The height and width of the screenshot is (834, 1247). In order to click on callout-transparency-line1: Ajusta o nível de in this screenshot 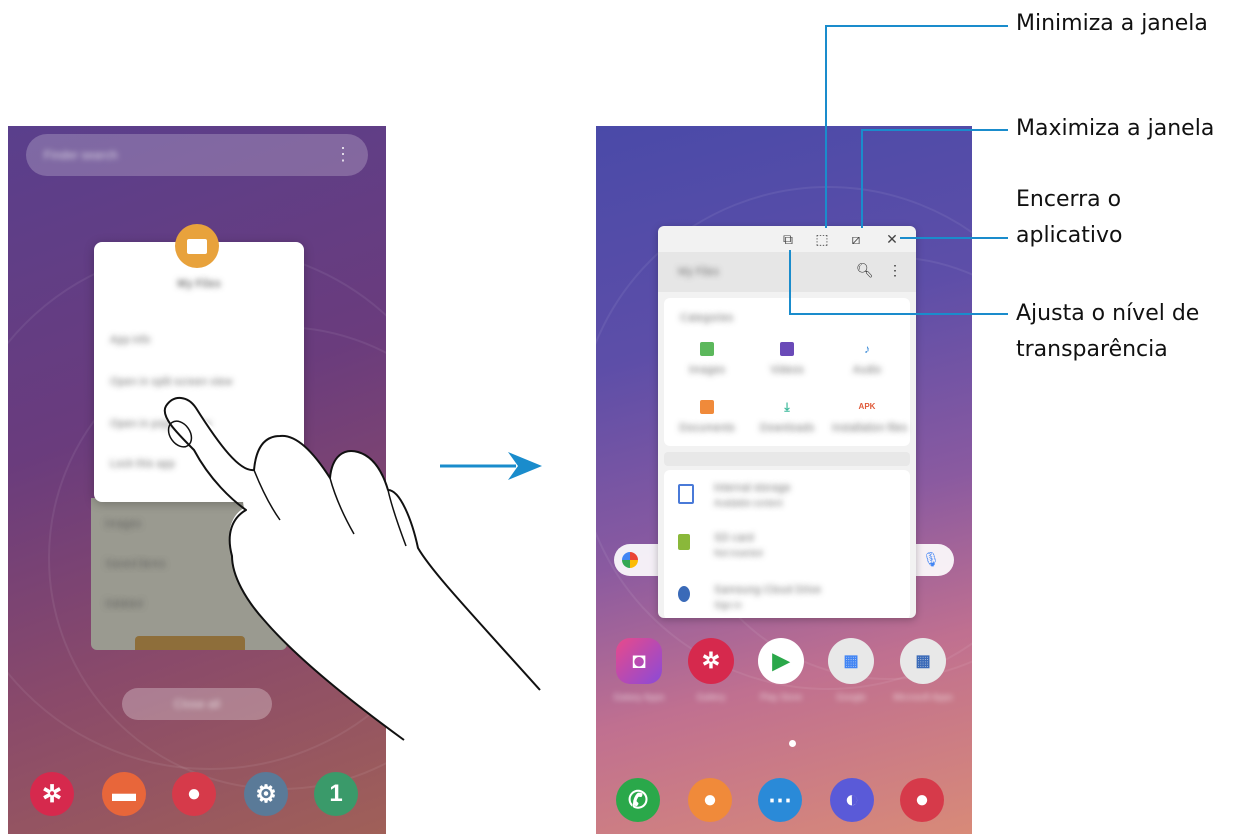, I will do `click(1108, 313)`.